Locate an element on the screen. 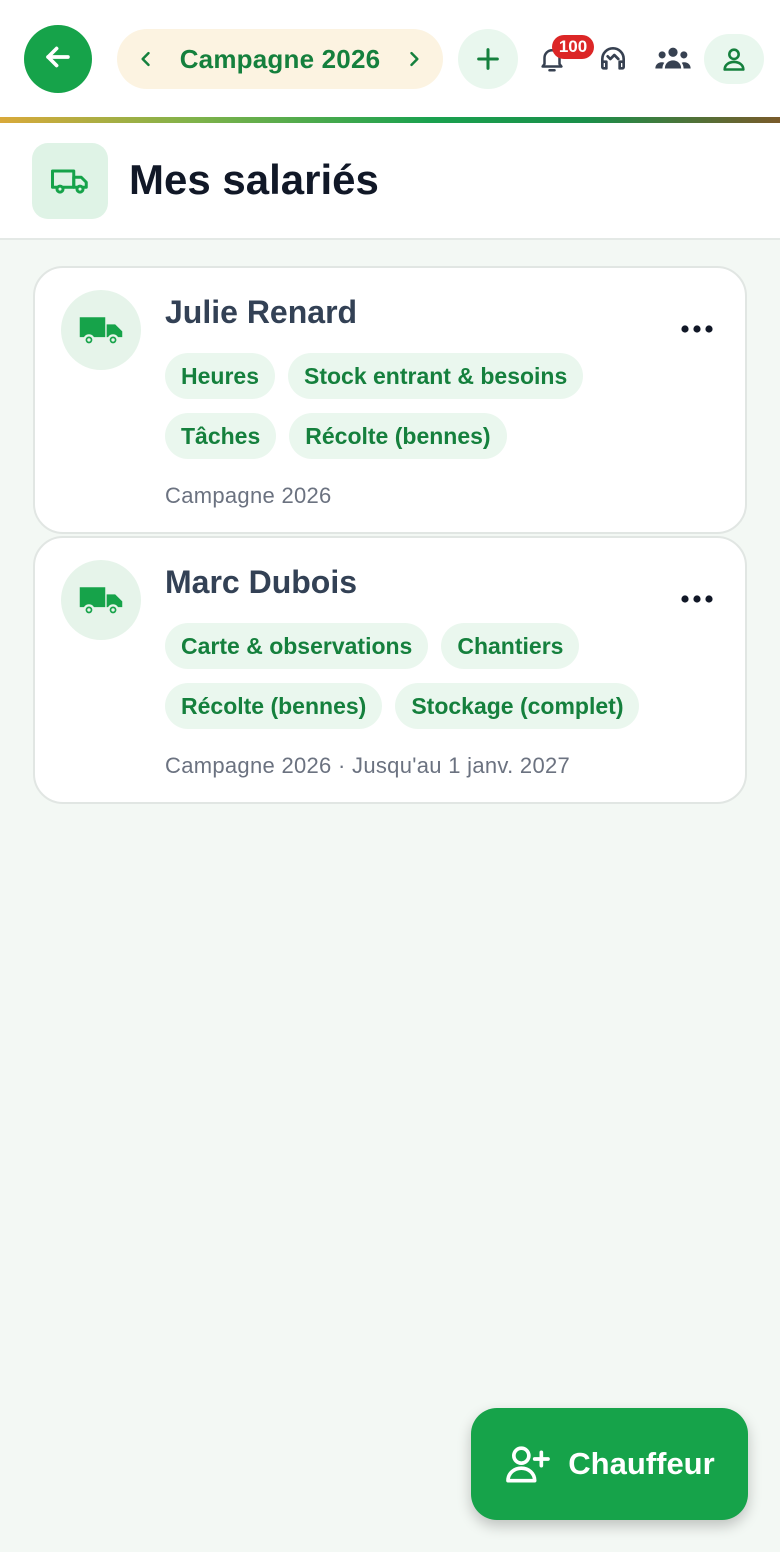  add-button is located at coordinates (488, 59).